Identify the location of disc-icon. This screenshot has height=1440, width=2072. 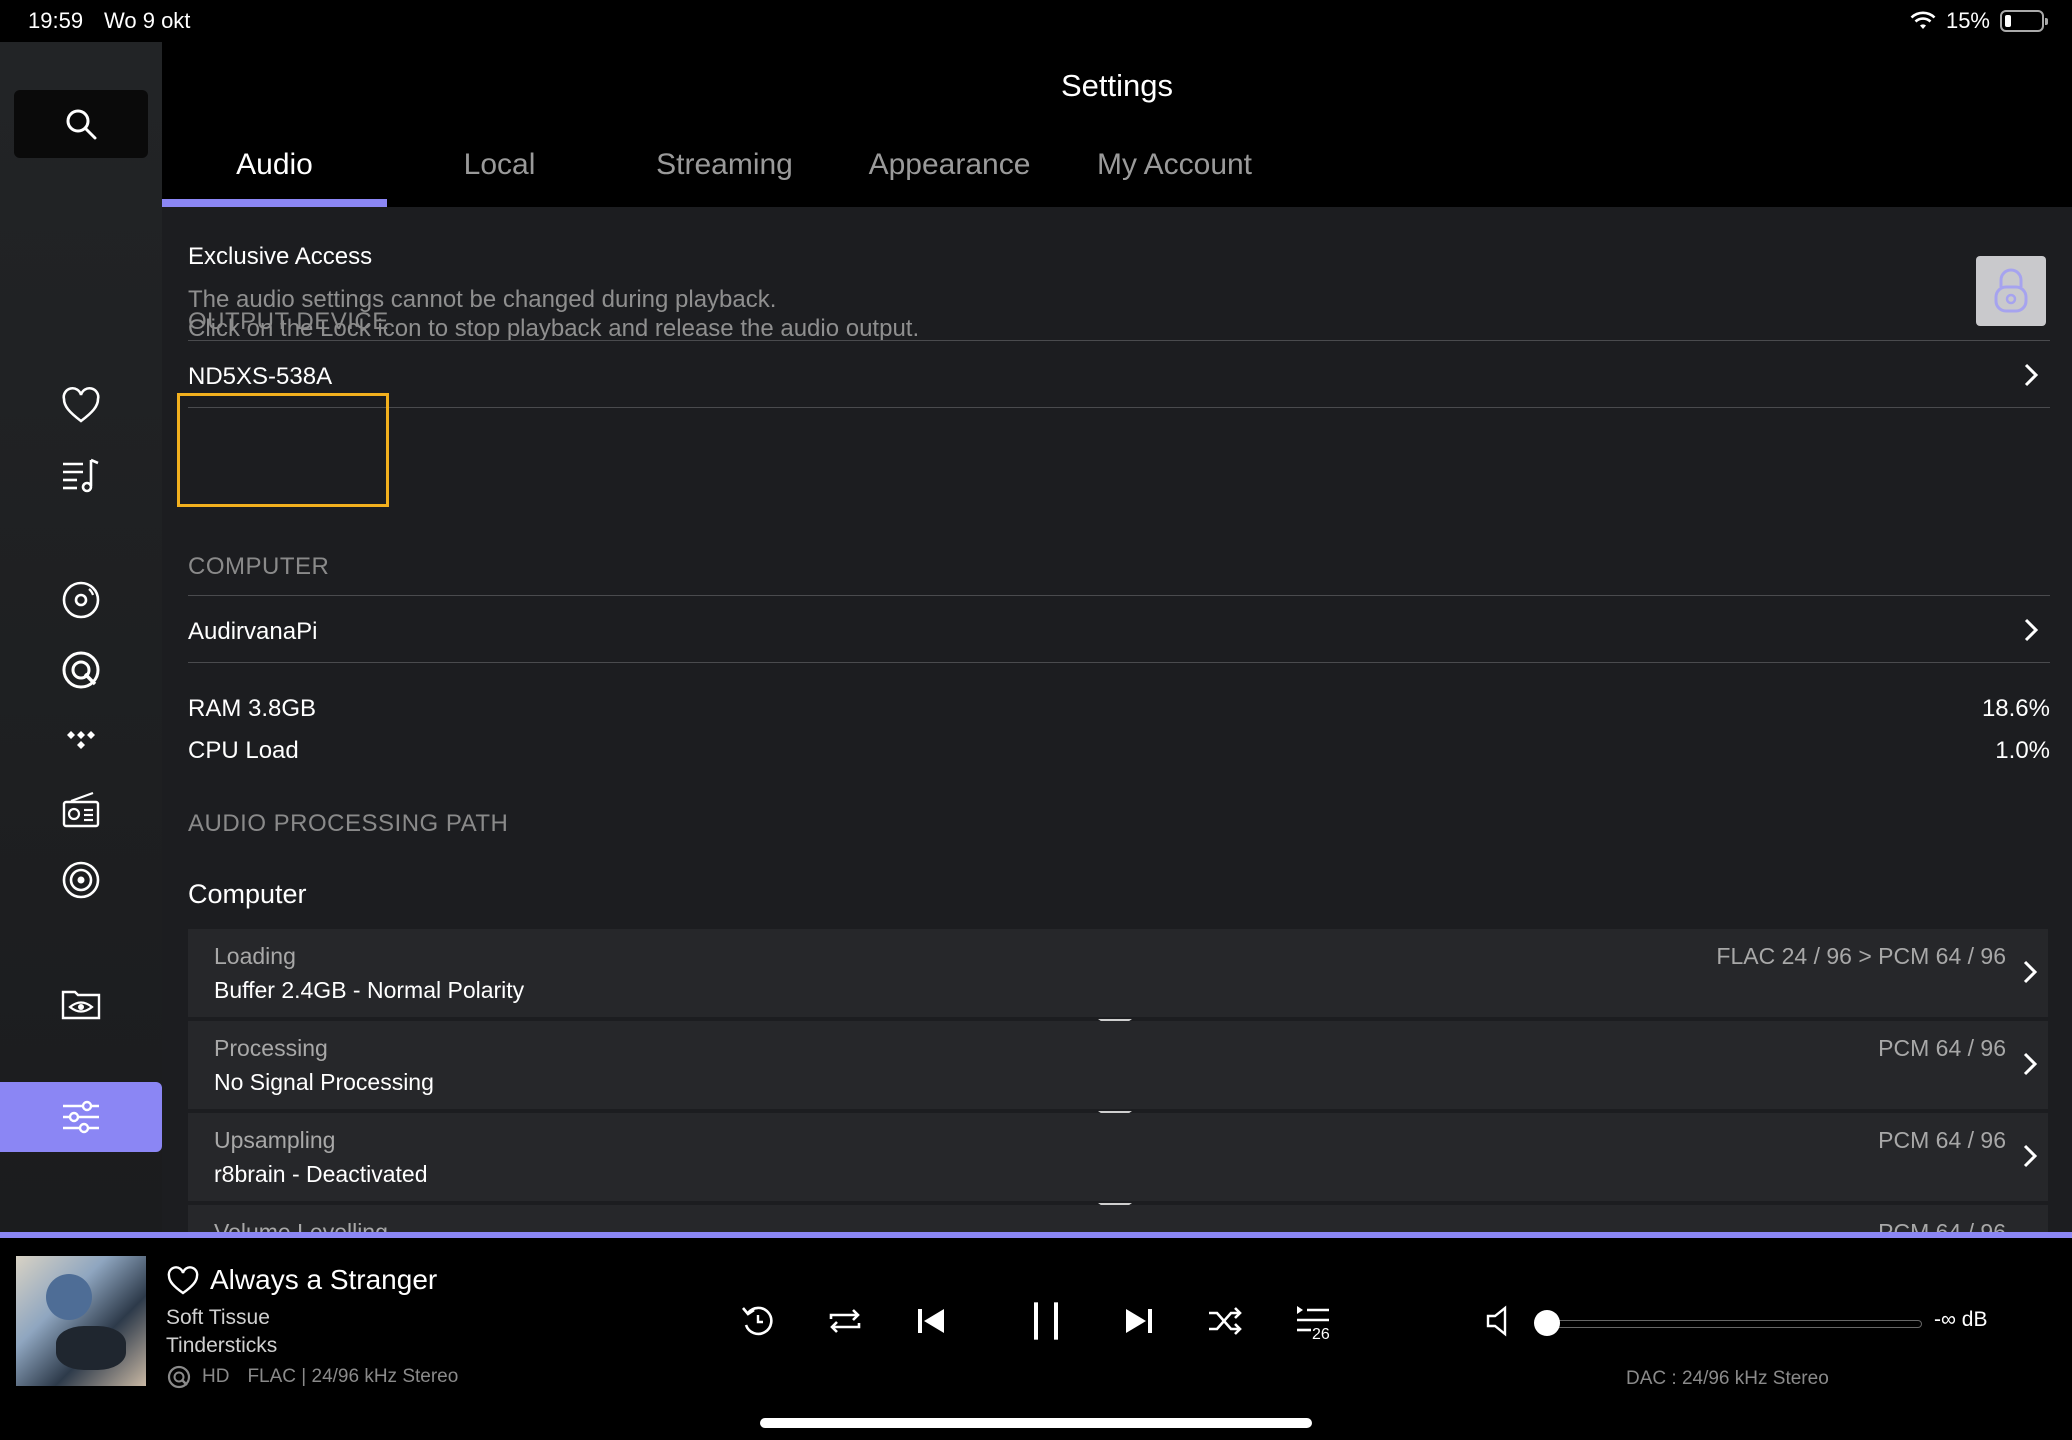
(81, 600).